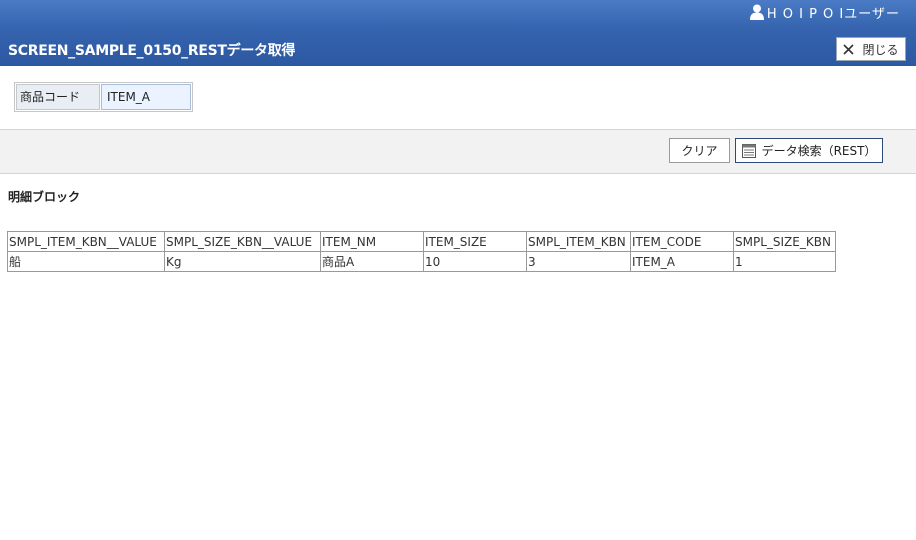 The image size is (916, 540). What do you see at coordinates (58, 97) in the screenshot?
I see `product-code-label: 商品コード` at bounding box center [58, 97].